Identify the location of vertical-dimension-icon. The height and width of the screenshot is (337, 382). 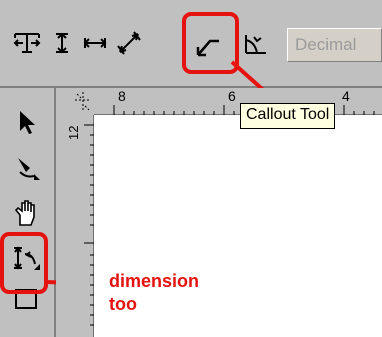
(62, 43).